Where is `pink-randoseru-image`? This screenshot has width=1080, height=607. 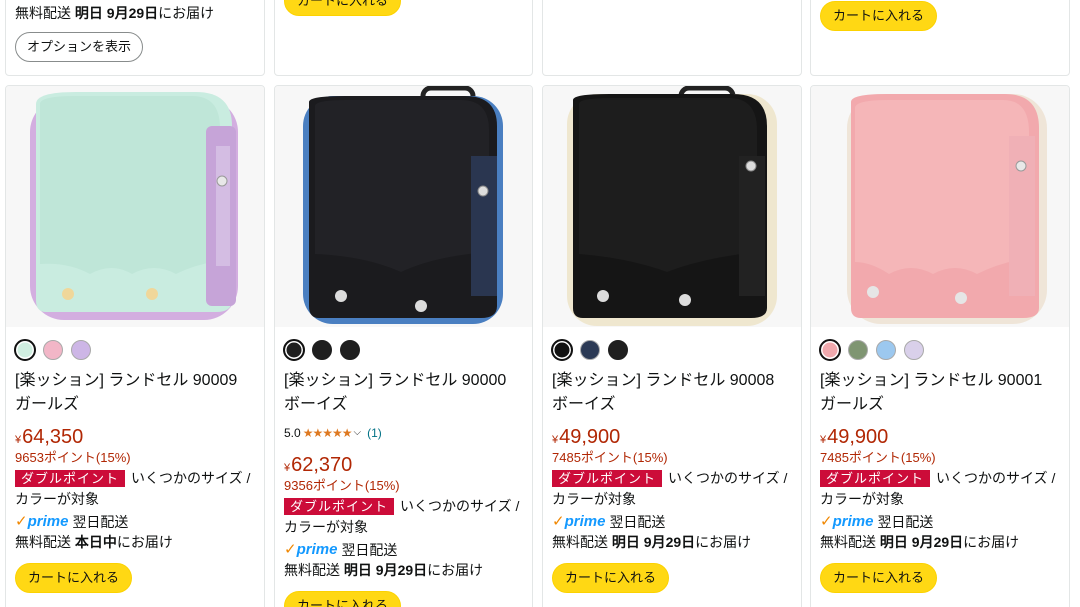 pink-randoseru-image is located at coordinates (947, 209).